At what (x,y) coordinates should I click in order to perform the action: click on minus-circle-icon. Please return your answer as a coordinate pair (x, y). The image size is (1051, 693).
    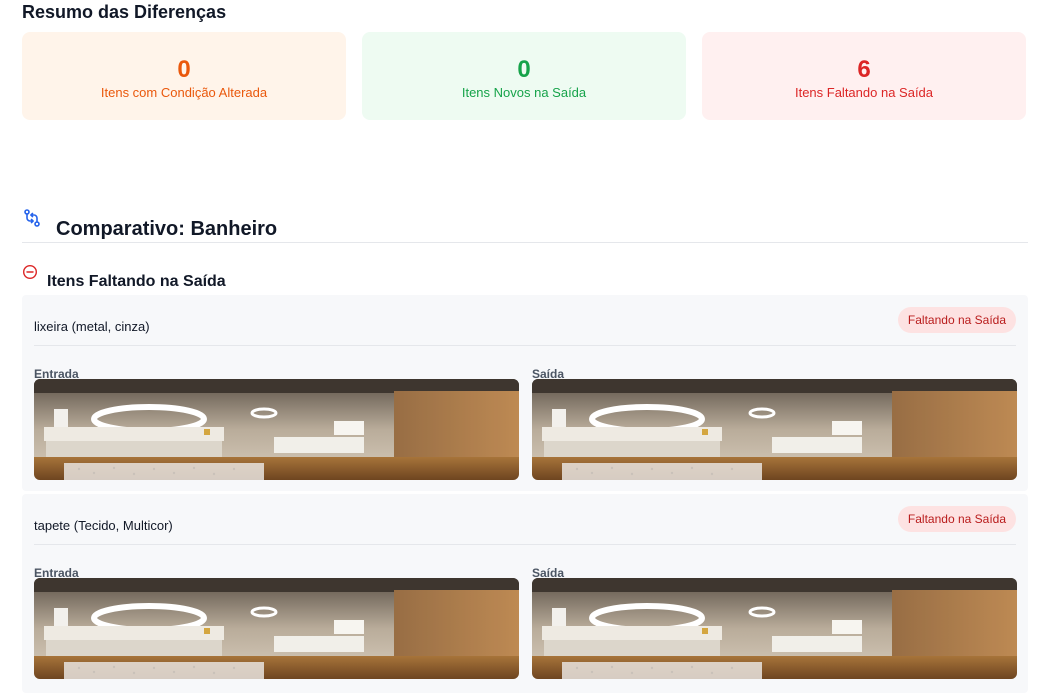
    Looking at the image, I should click on (30, 272).